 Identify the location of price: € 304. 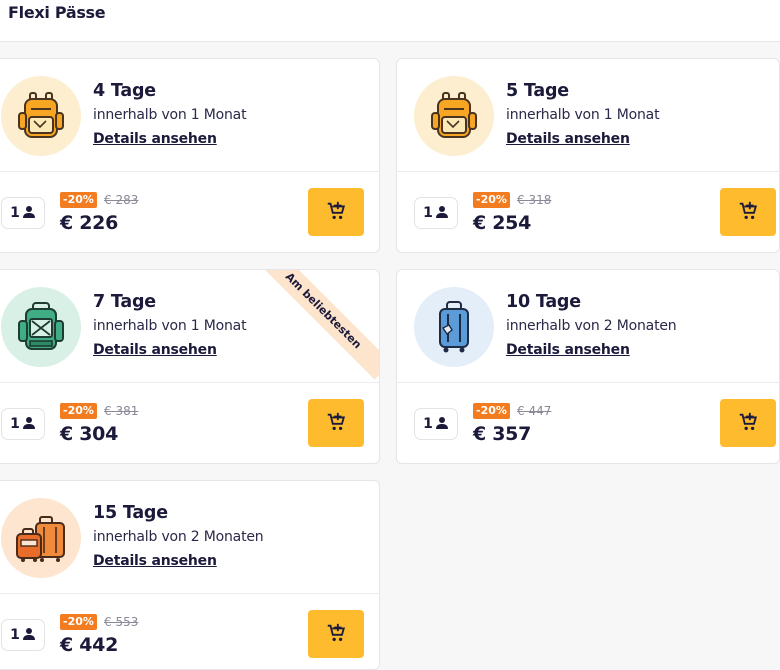
(89, 434).